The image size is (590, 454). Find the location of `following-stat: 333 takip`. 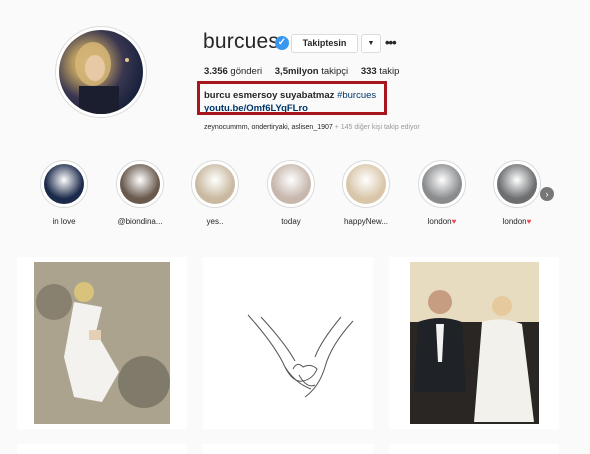

following-stat: 333 takip is located at coordinates (380, 71).